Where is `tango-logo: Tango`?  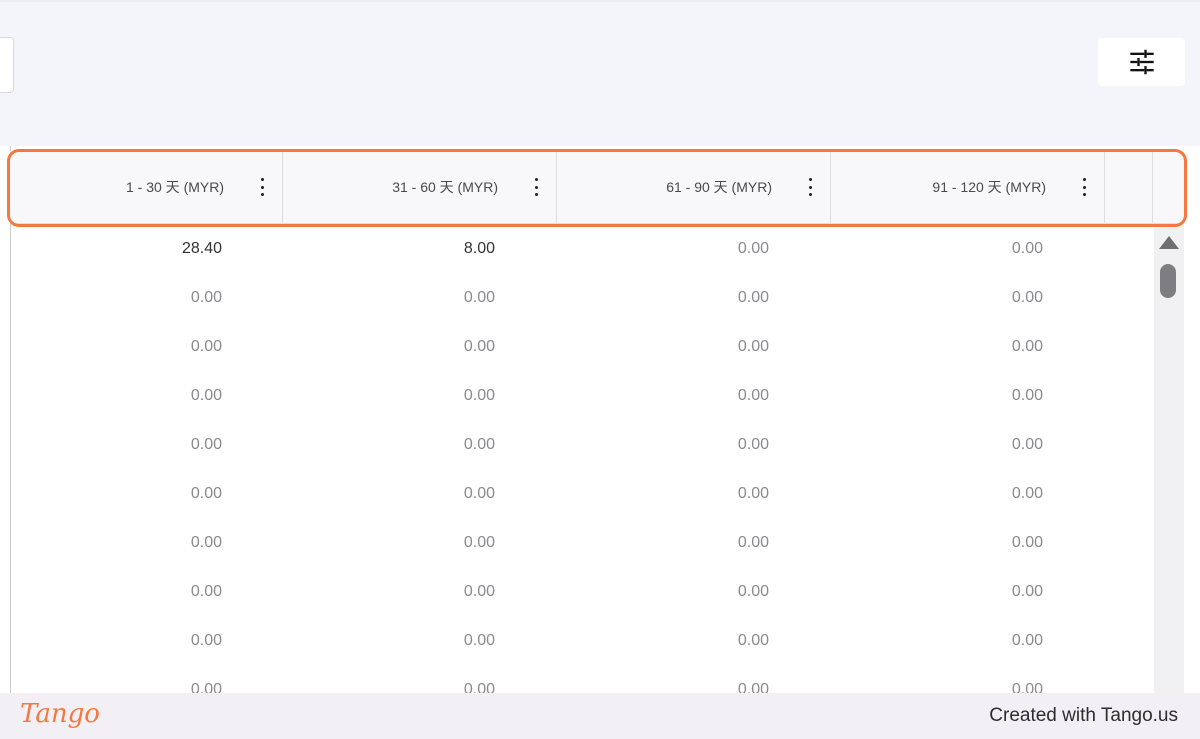 tango-logo: Tango is located at coordinates (60, 714).